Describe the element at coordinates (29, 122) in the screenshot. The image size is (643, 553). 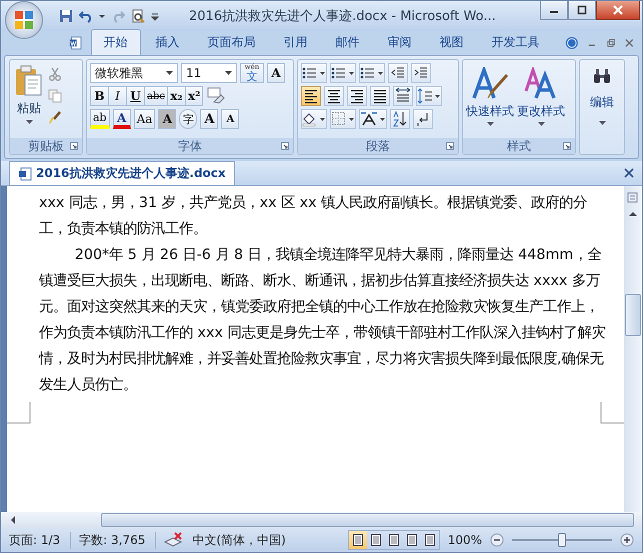
I see `caret-icon` at that location.